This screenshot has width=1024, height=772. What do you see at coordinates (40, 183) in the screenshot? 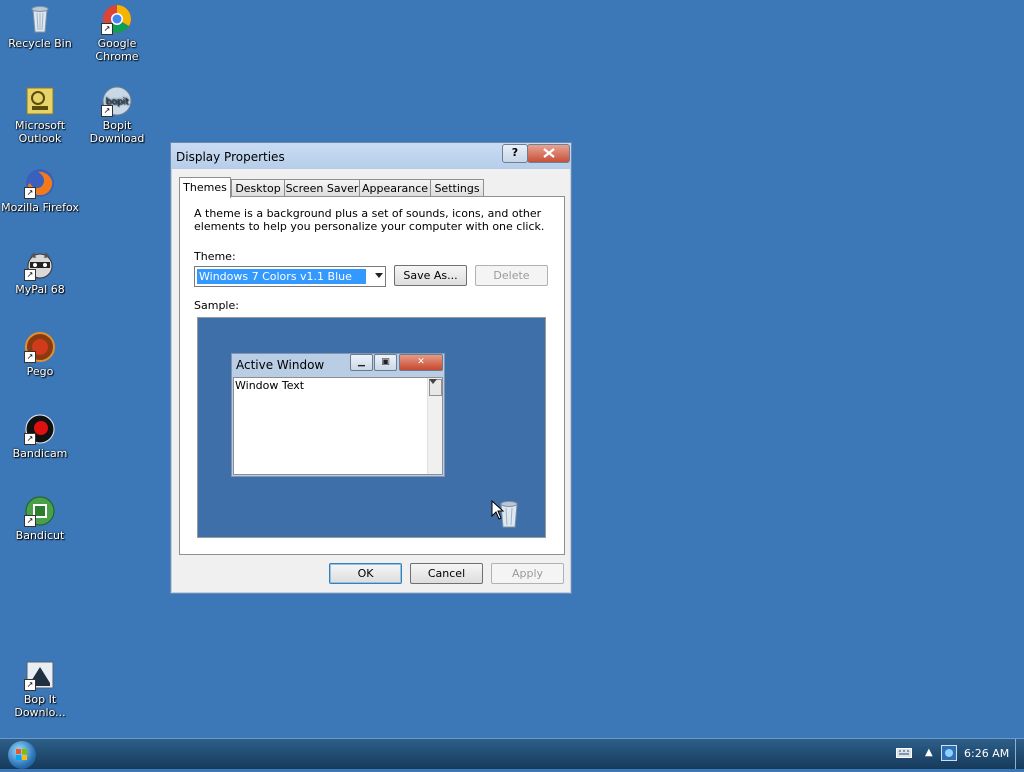
I see `firefox-icon: ↗` at bounding box center [40, 183].